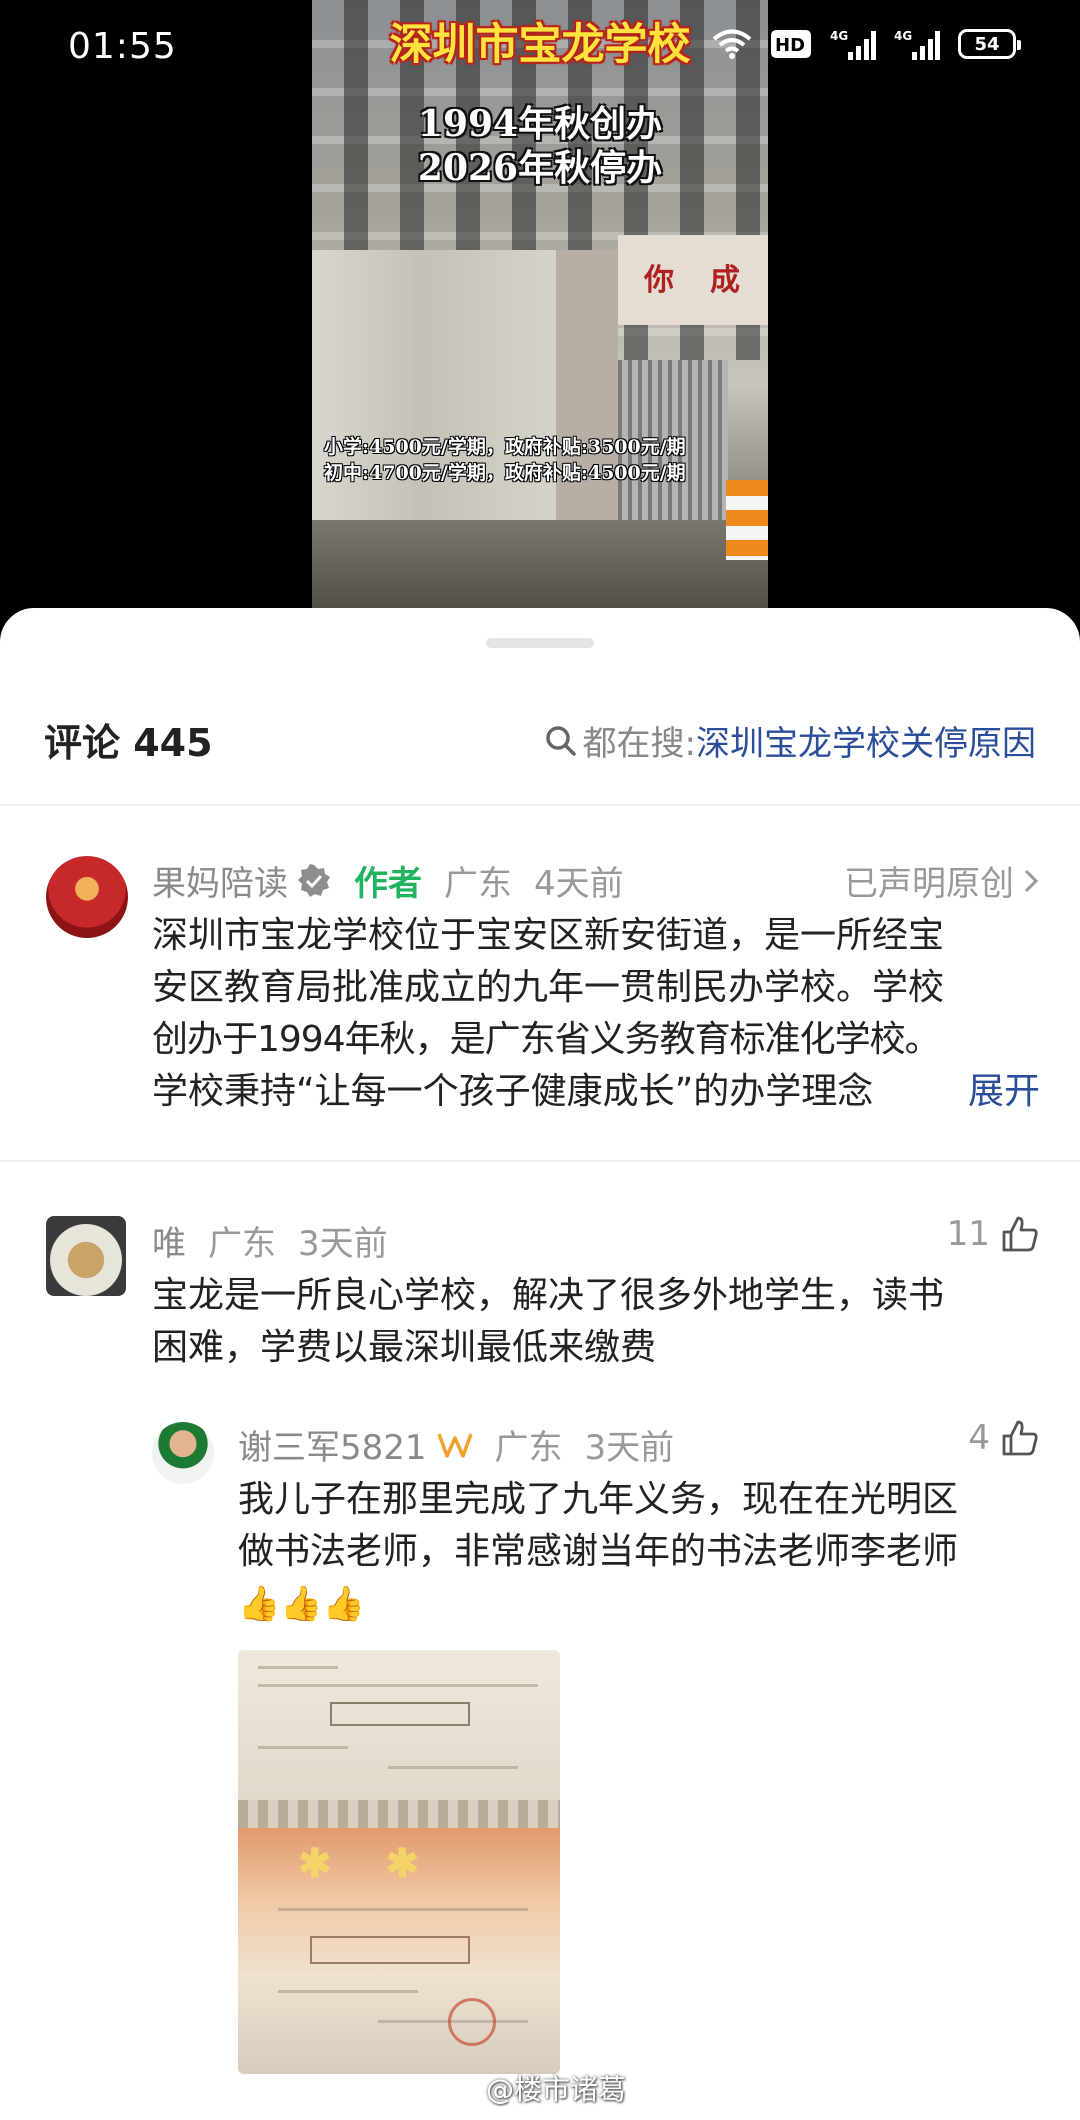 This screenshot has width=1080, height=2120. I want to click on certificate-emblem: ✱ ✱, so click(368, 1863).